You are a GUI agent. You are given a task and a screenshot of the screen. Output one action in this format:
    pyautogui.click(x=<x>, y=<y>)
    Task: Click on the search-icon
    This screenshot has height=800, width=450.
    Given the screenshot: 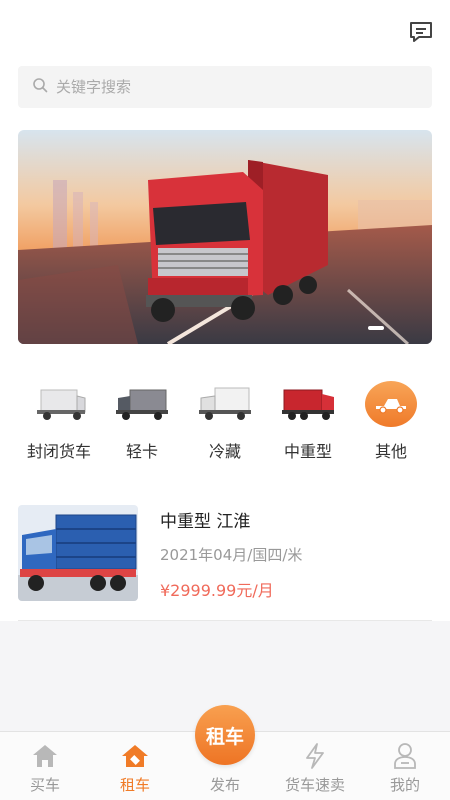 What is the action you would take?
    pyautogui.click(x=40, y=87)
    